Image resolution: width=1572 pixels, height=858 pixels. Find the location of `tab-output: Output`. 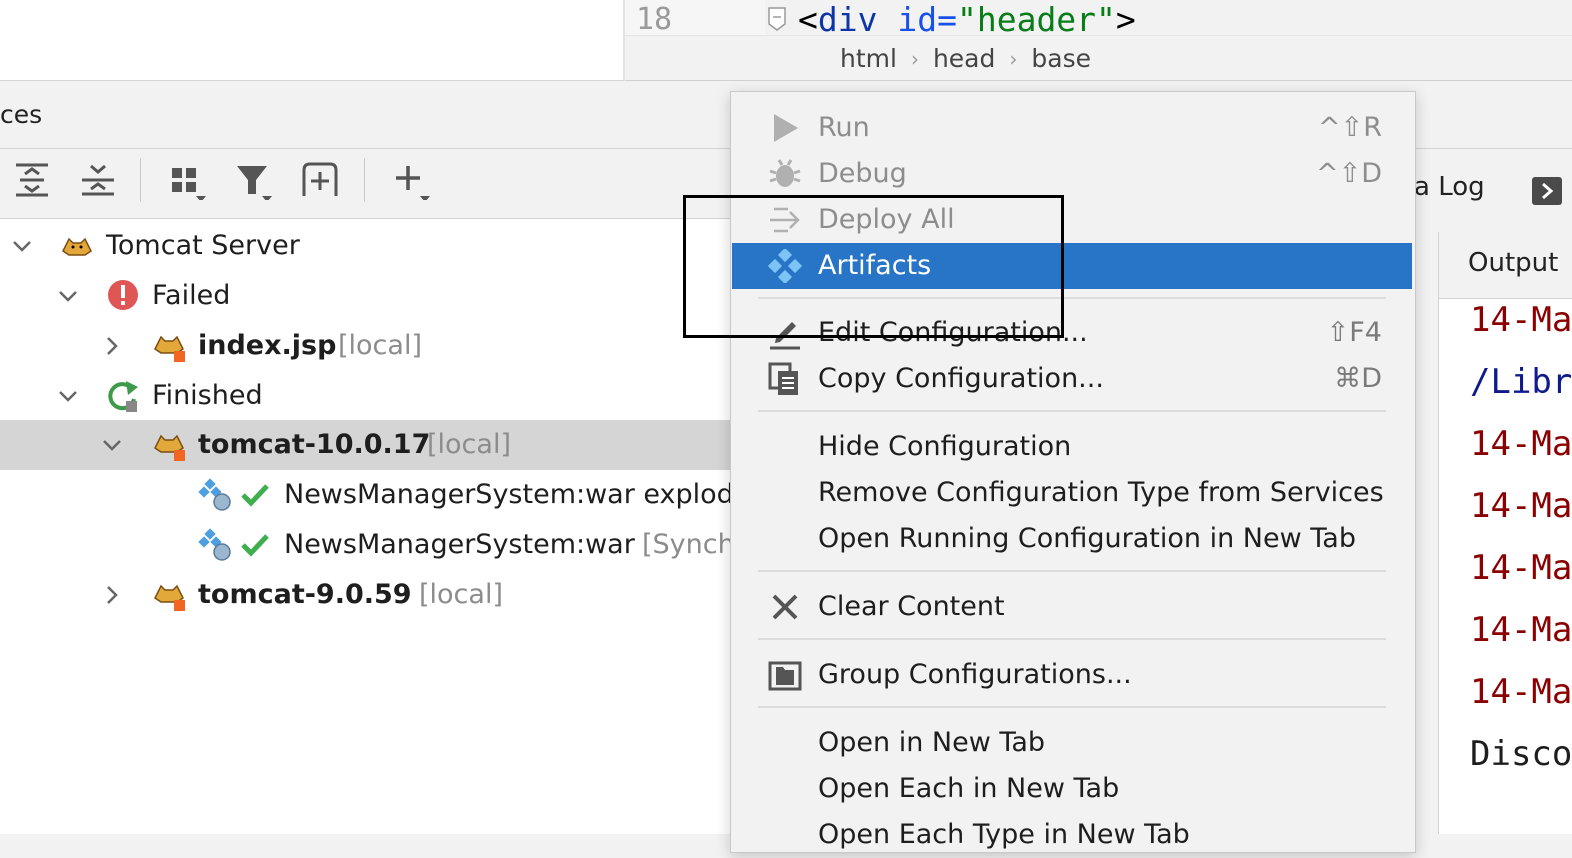

tab-output: Output is located at coordinates (1513, 263).